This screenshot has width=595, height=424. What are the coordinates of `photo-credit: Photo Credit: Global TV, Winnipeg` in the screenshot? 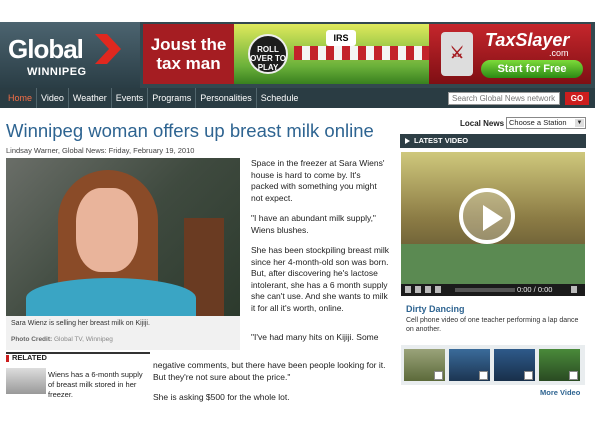 It's located at (62, 339).